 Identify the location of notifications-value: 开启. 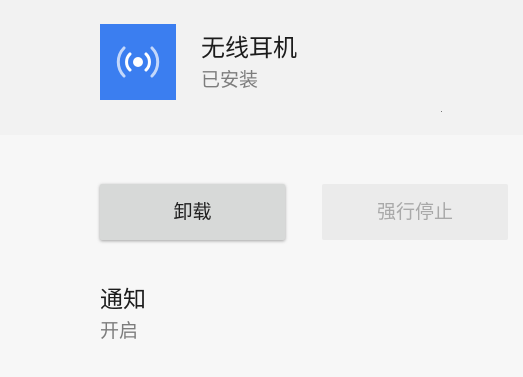
(119, 331).